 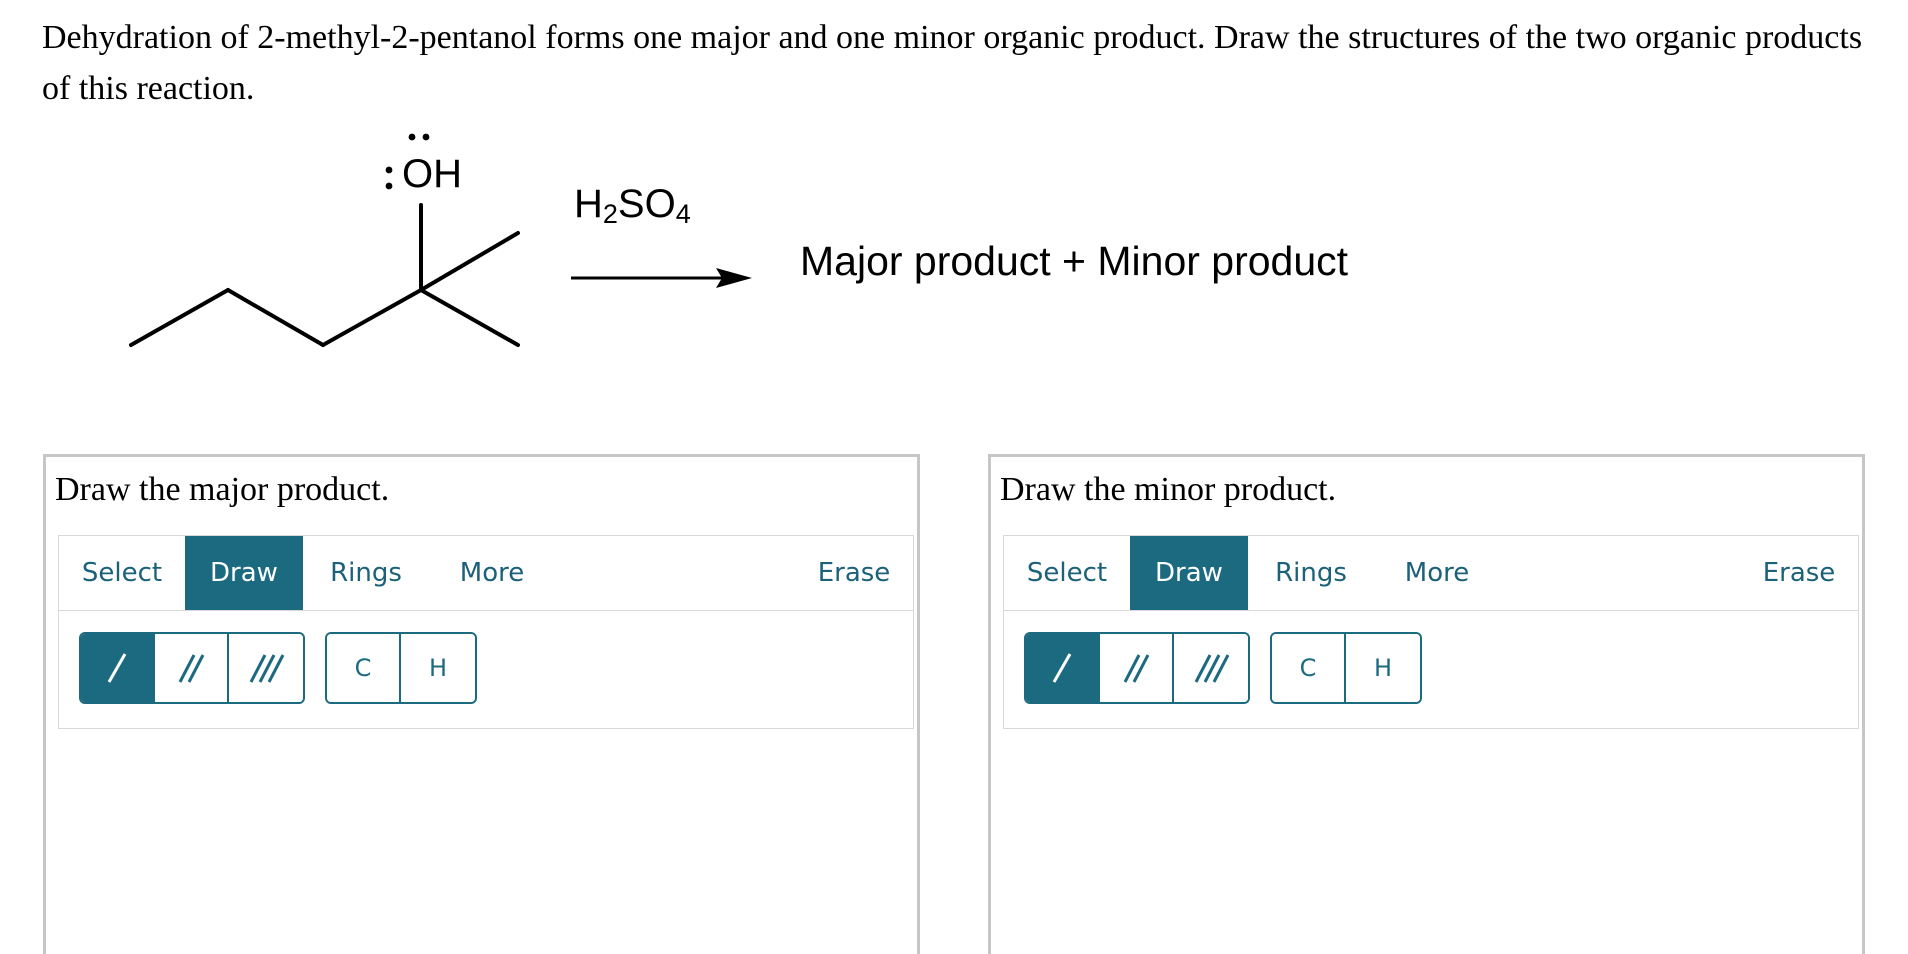 I want to click on panel-title: Draw the major product., so click(x=222, y=489).